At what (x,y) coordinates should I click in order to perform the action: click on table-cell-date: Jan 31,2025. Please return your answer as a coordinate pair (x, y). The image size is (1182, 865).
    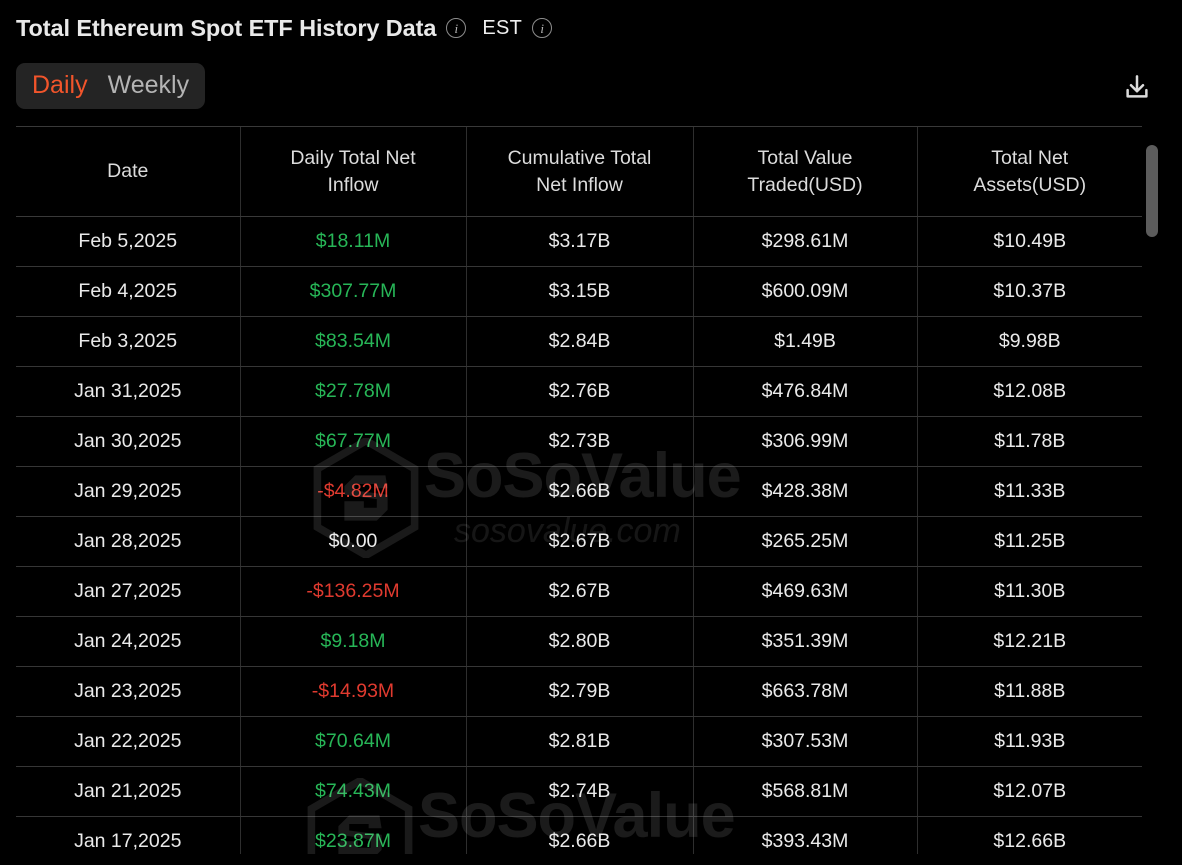
    Looking at the image, I should click on (128, 391).